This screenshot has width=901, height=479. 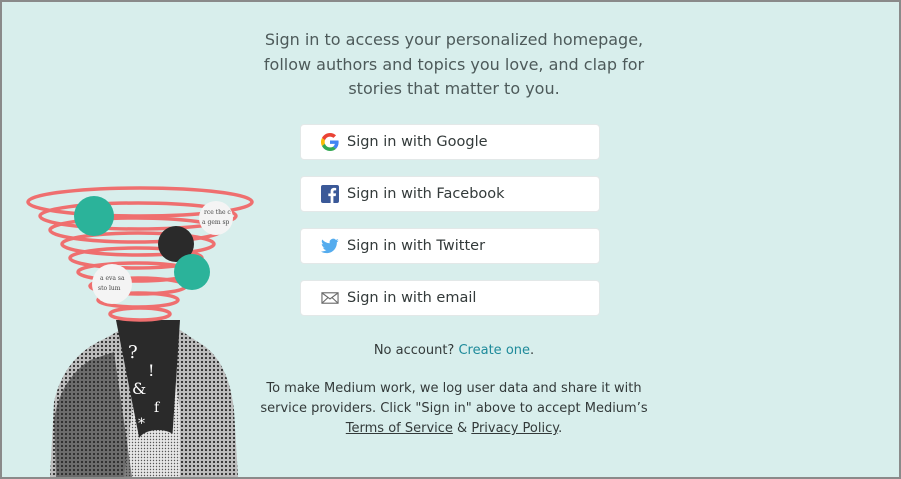 What do you see at coordinates (560, 428) in the screenshot?
I see `legal-end: .` at bounding box center [560, 428].